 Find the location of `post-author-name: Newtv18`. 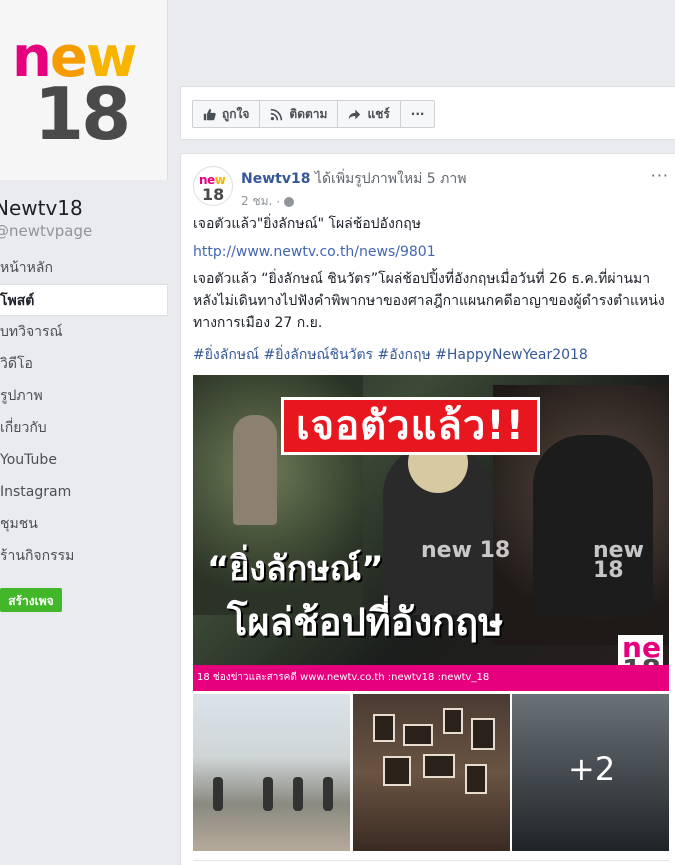

post-author-name: Newtv18 is located at coordinates (275, 179).